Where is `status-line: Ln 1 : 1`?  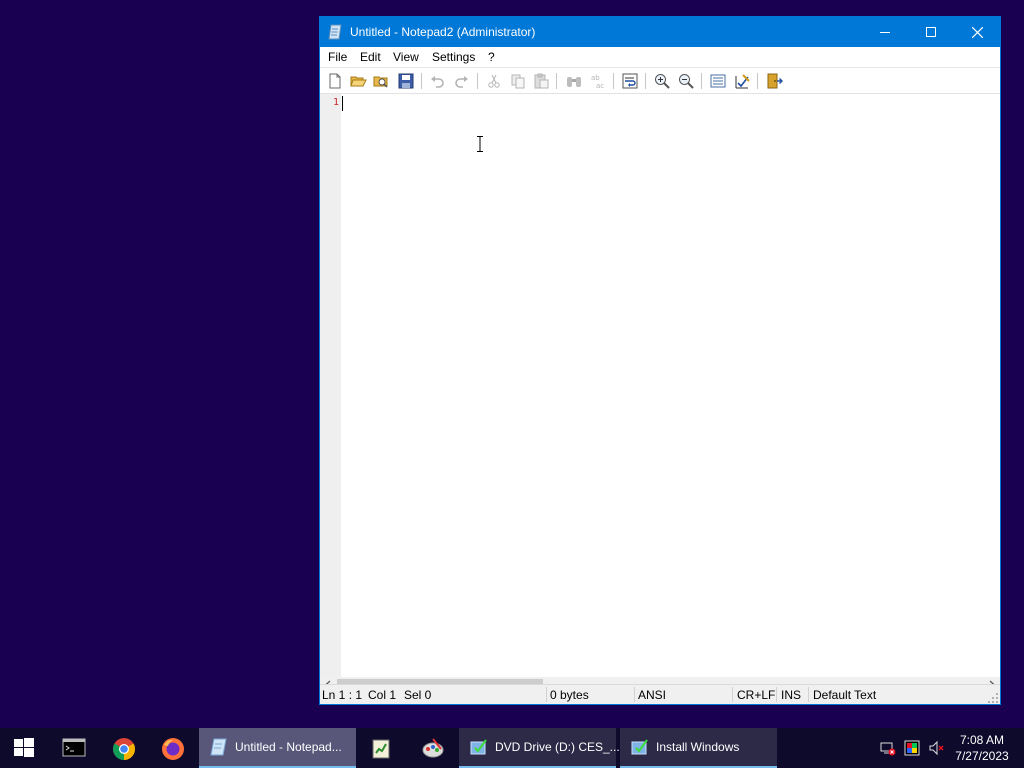
status-line: Ln 1 : 1 is located at coordinates (342, 695).